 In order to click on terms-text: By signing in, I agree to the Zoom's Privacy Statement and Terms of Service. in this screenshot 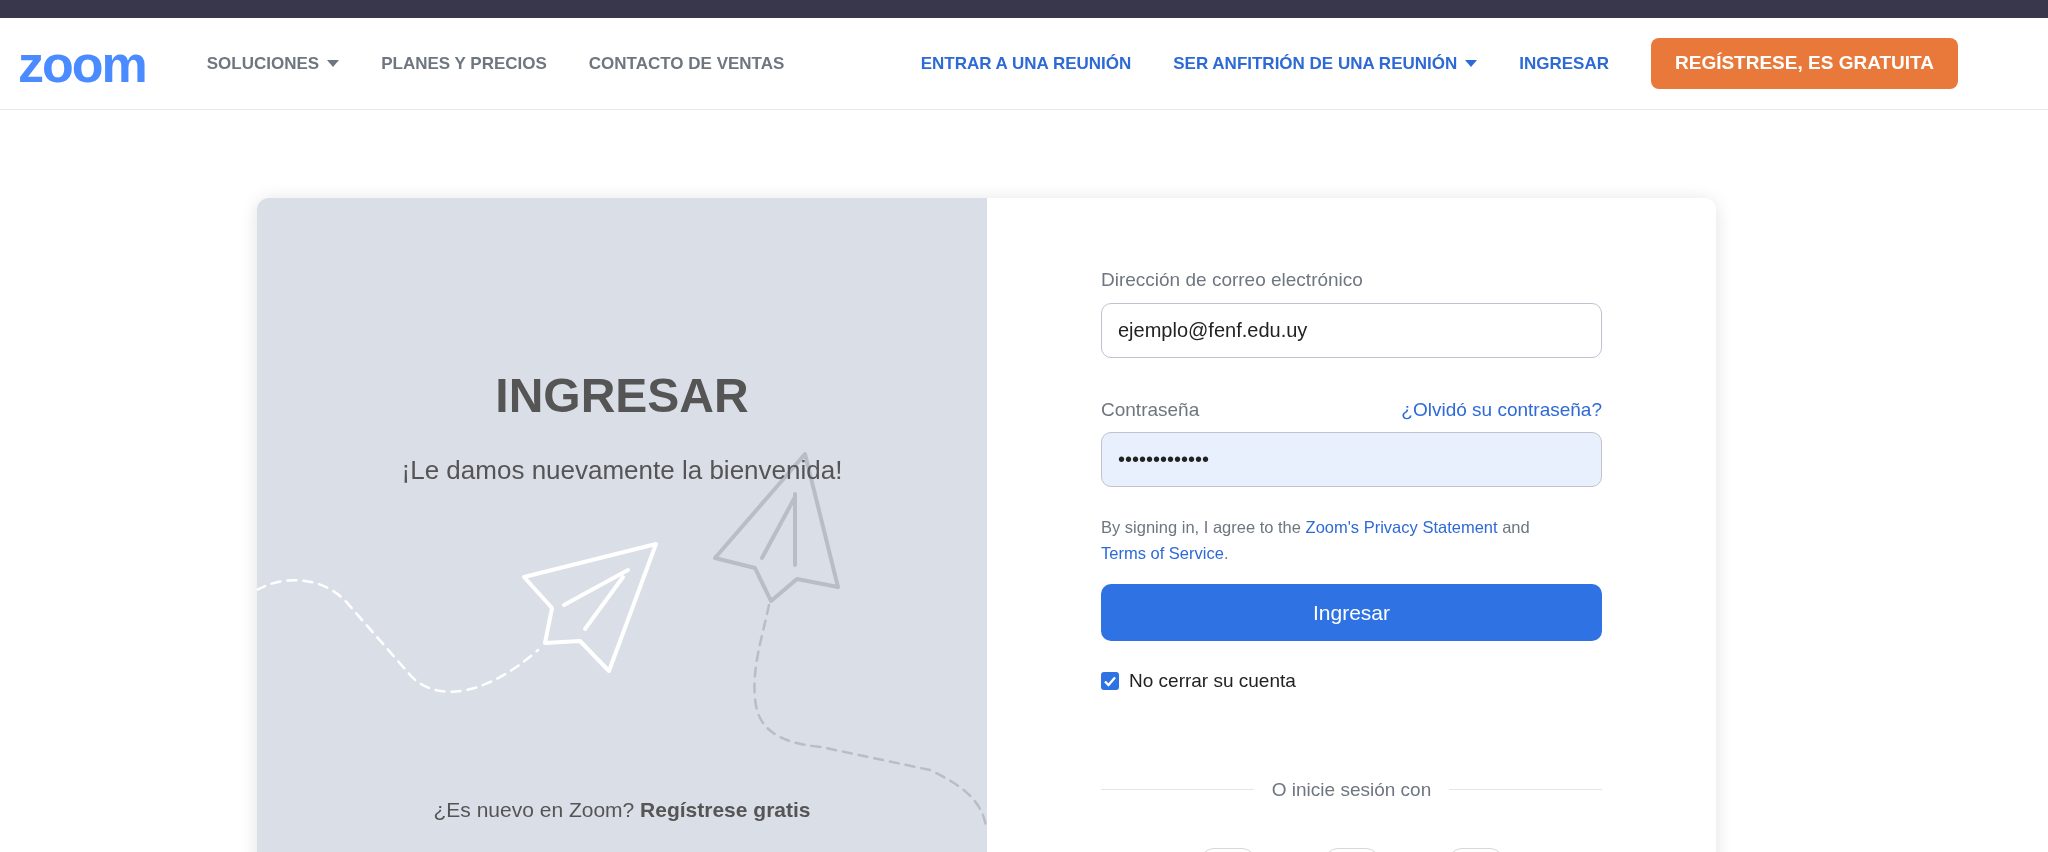, I will do `click(1316, 540)`.